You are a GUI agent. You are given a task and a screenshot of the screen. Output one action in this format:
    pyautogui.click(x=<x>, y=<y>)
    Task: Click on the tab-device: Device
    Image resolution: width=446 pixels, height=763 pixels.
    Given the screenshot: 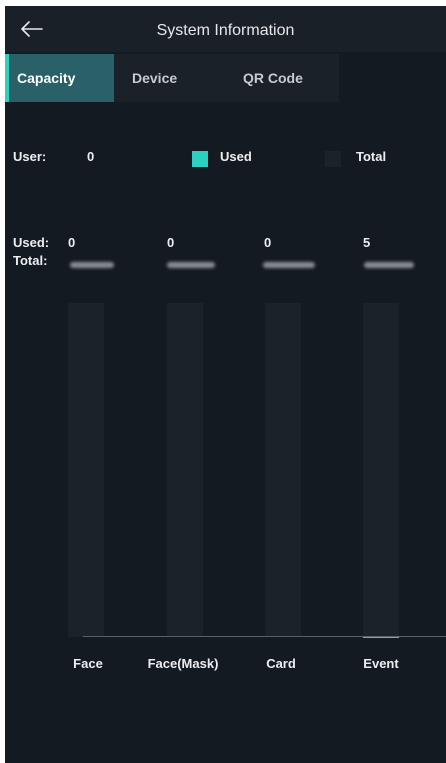 What is the action you would take?
    pyautogui.click(x=164, y=78)
    